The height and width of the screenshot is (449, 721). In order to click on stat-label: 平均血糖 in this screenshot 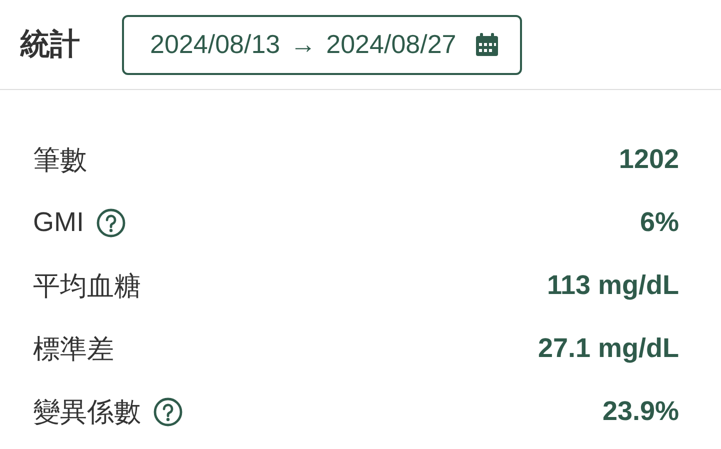, I will do `click(87, 286)`.